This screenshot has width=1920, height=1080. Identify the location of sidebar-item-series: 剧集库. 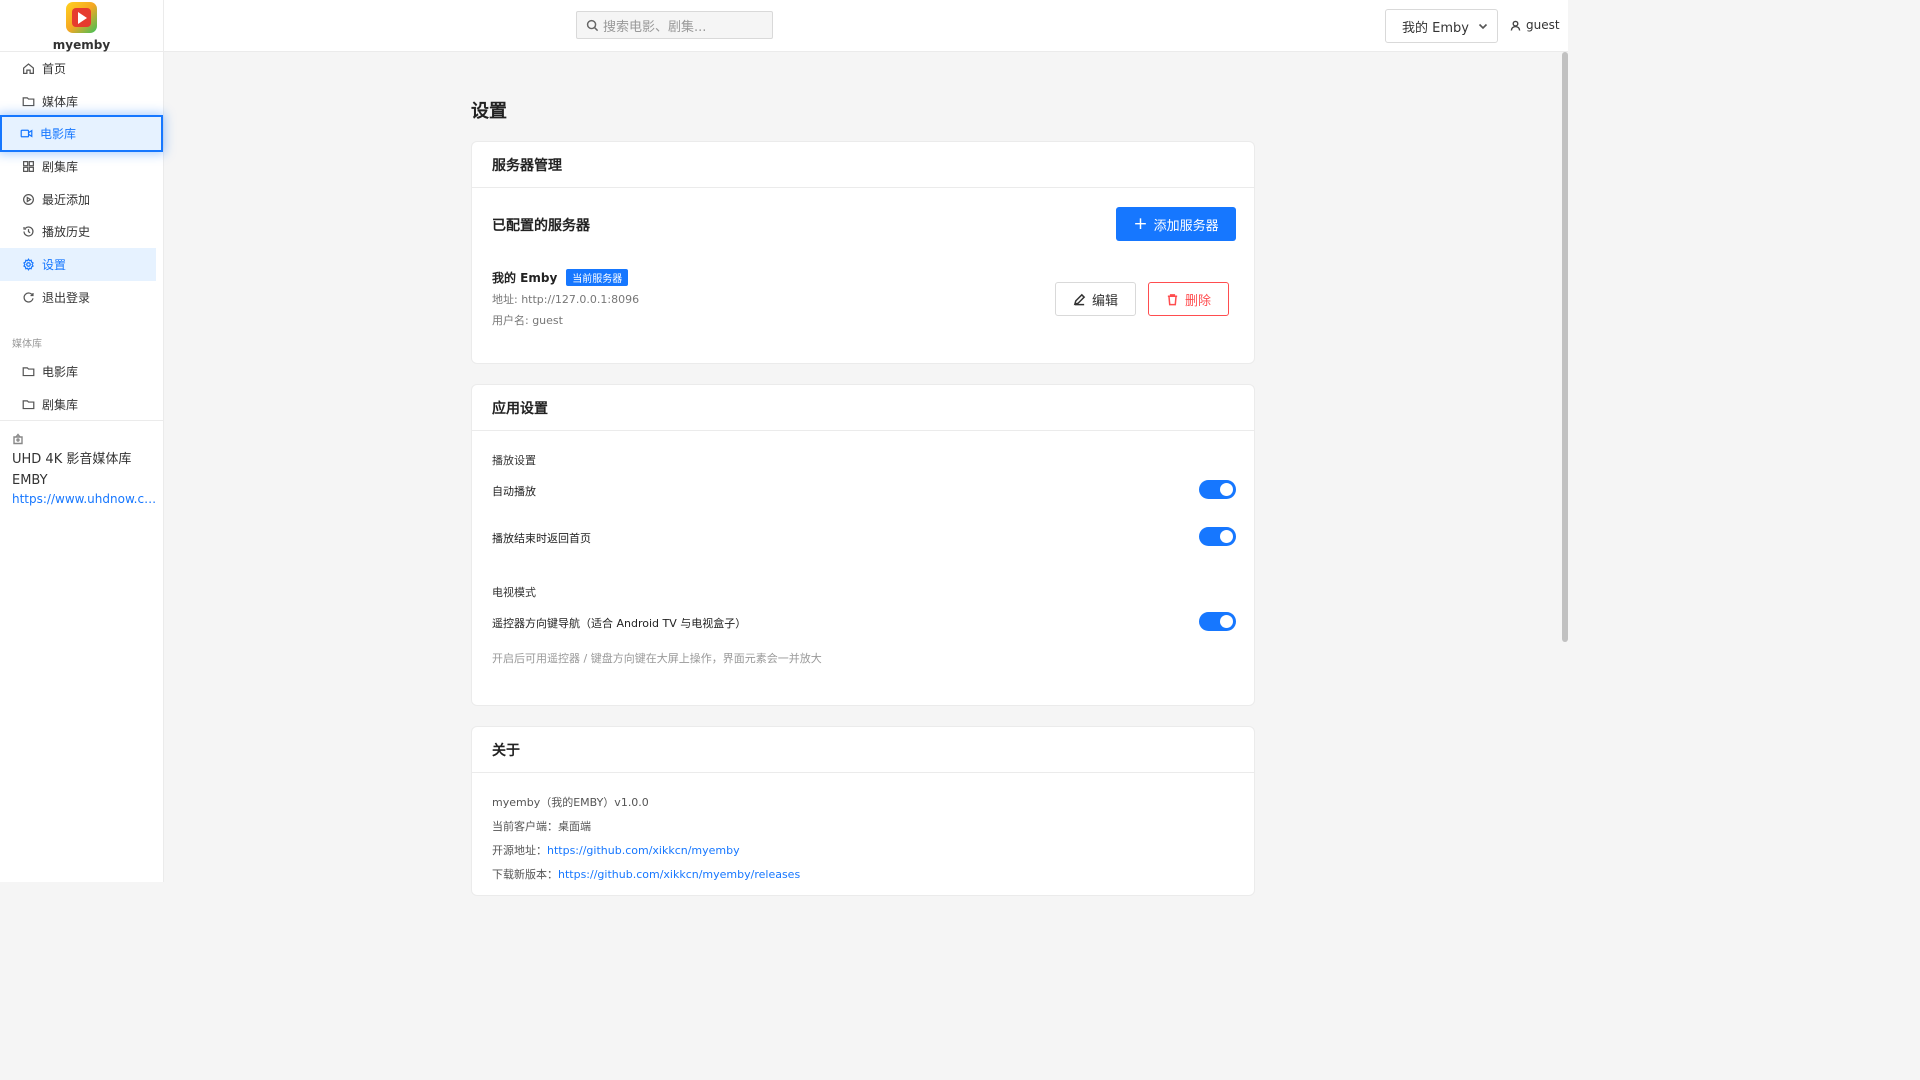
(78, 166).